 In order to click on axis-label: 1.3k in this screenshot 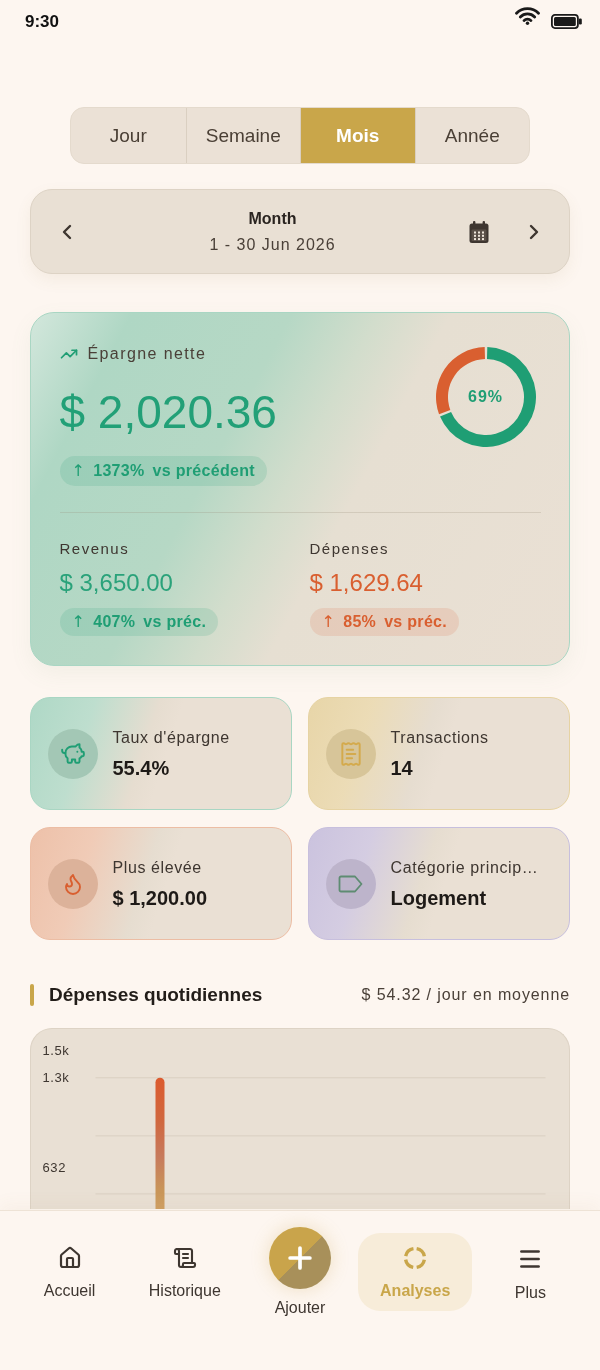, I will do `click(56, 1077)`.